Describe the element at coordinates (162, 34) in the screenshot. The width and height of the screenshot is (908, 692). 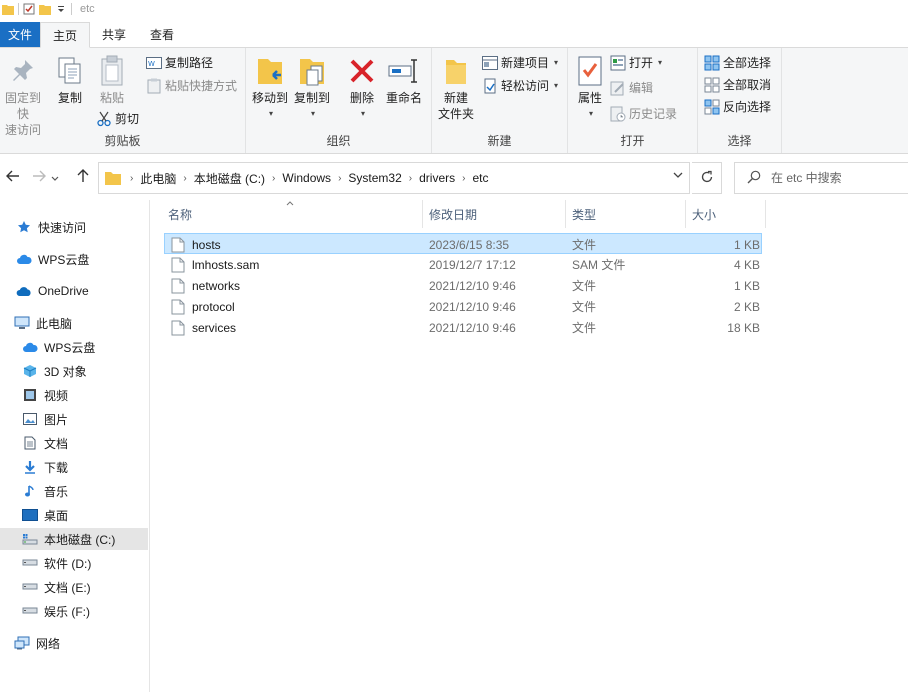
I see `tab-view: 查看` at that location.